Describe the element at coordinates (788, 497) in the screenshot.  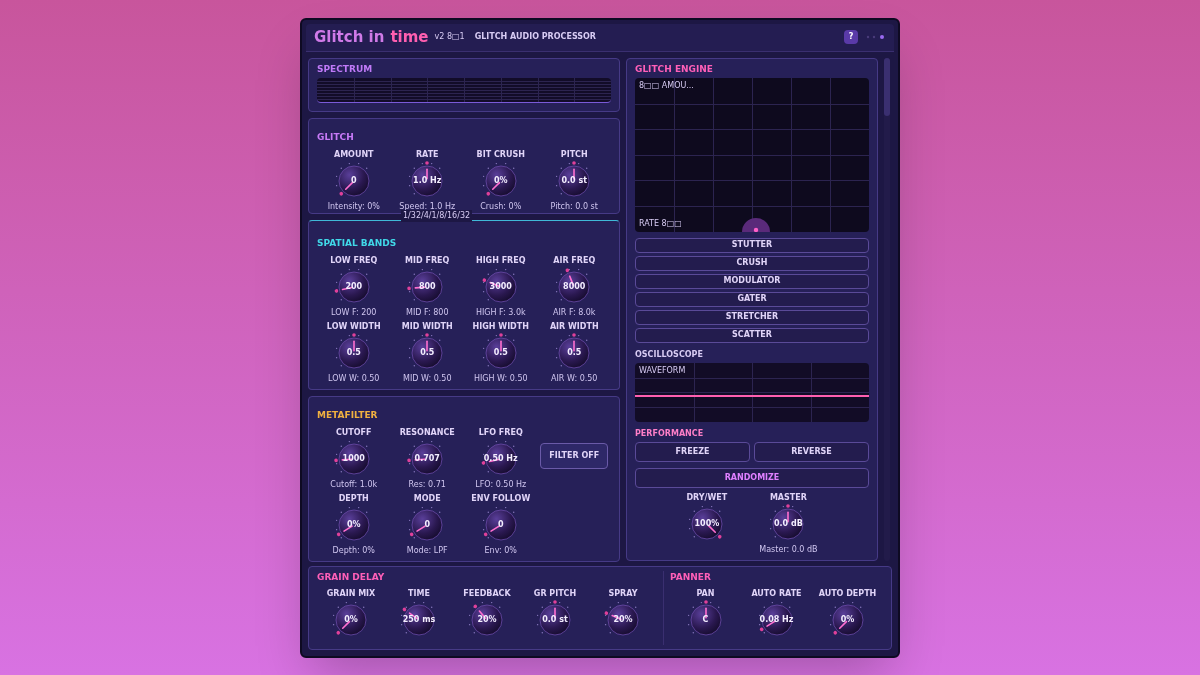
I see `knob-label: MASTER` at that location.